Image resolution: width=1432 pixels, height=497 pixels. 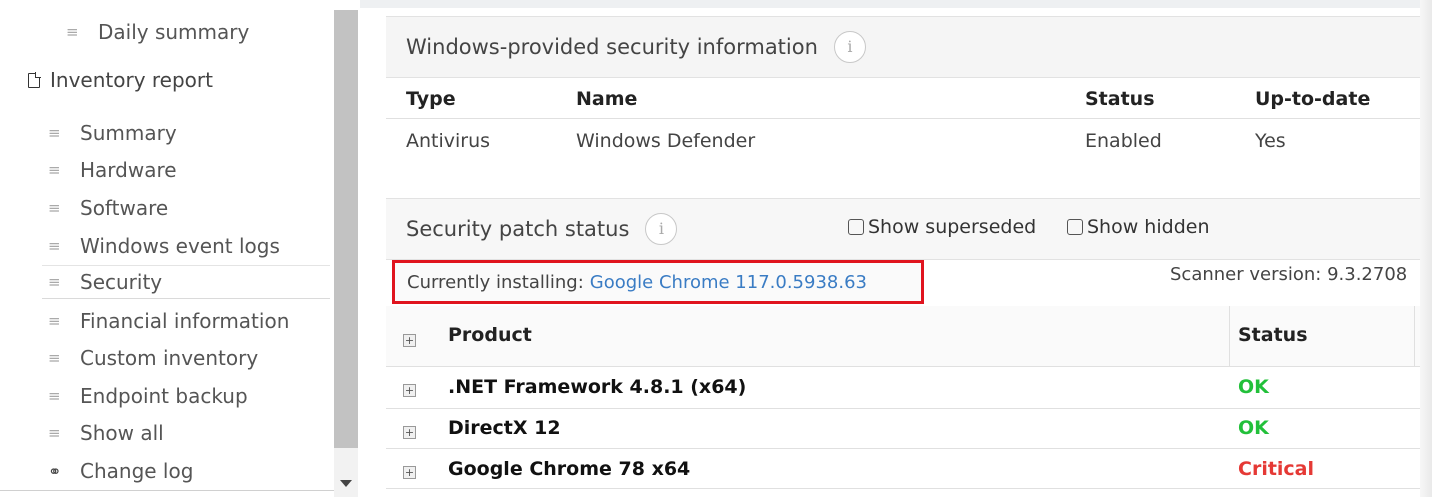 I want to click on checkbox-label: Show superseded, so click(x=952, y=227).